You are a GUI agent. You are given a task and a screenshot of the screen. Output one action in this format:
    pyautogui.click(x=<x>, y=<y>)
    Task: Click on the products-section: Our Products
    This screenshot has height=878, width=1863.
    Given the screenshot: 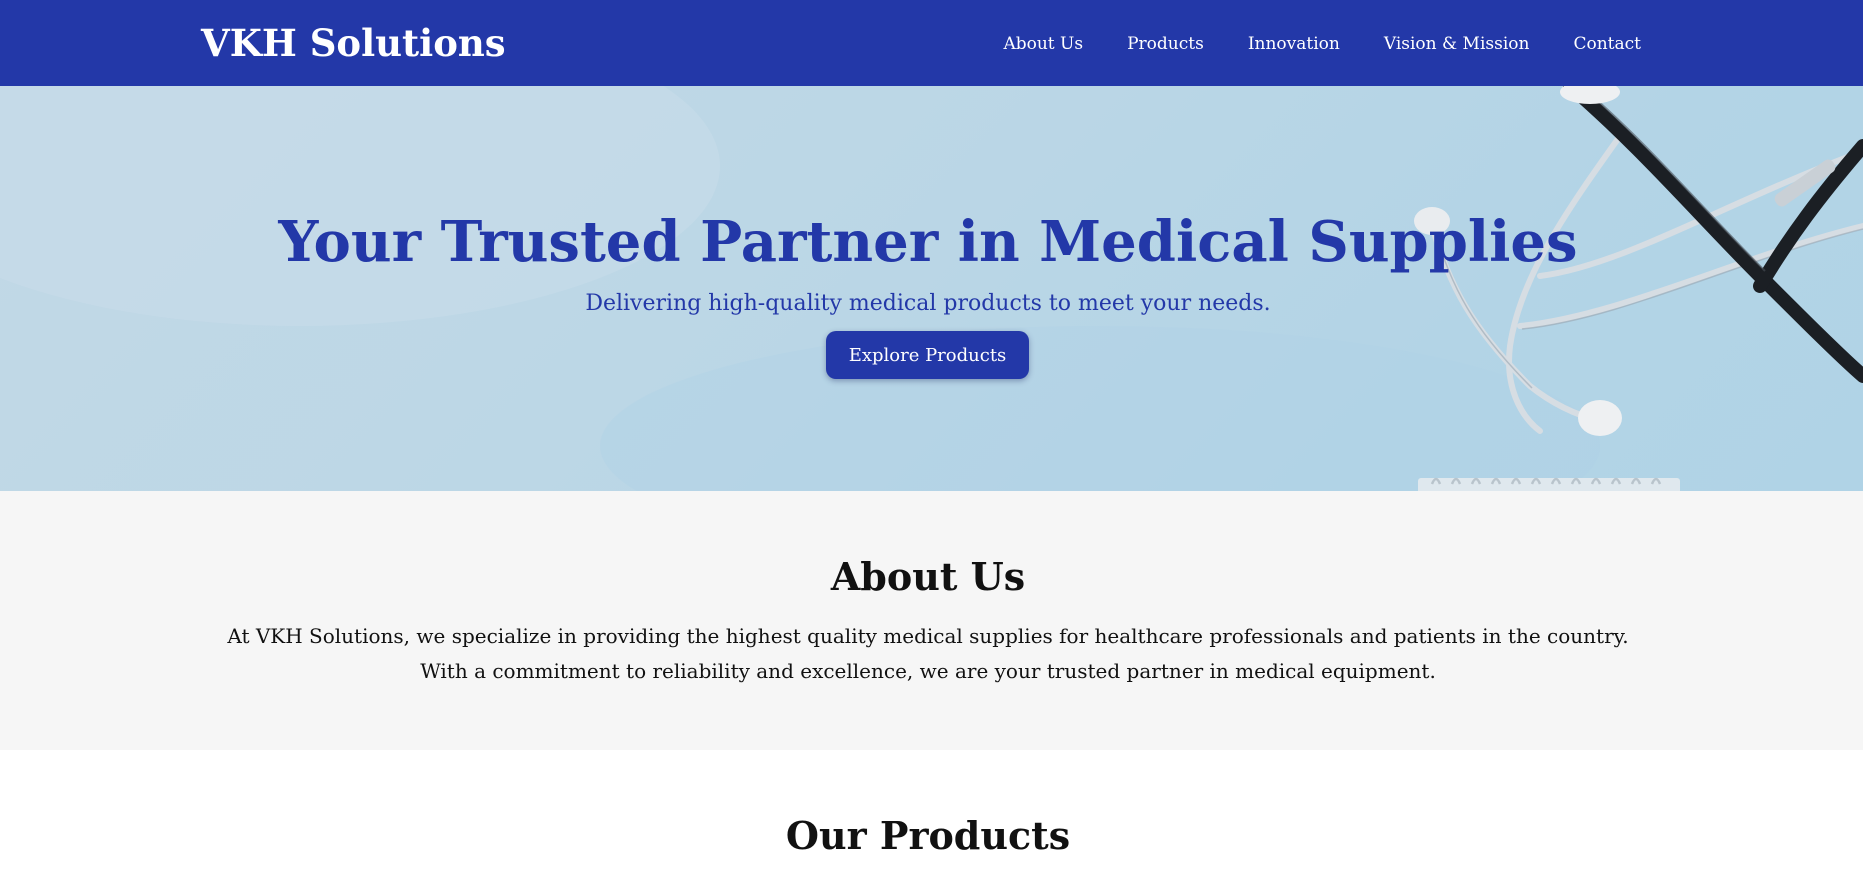 What is the action you would take?
    pyautogui.click(x=931, y=814)
    